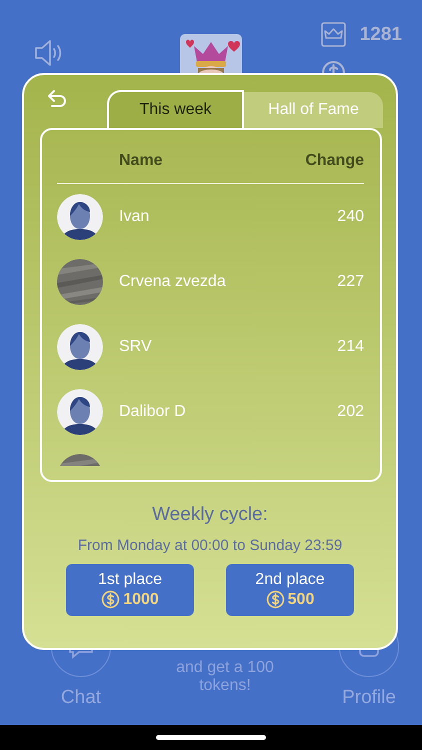 The height and width of the screenshot is (750, 422). I want to click on column-header: Name, so click(141, 161).